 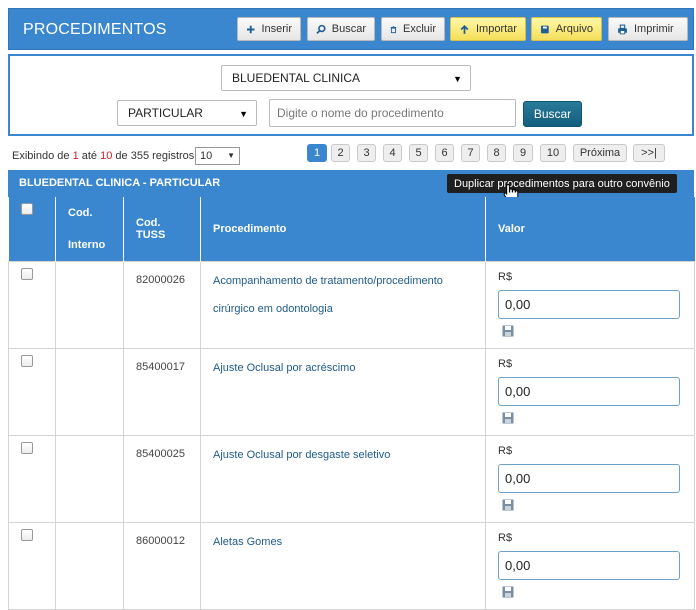 What do you see at coordinates (160, 367) in the screenshot?
I see `tuss-code: 85400017` at bounding box center [160, 367].